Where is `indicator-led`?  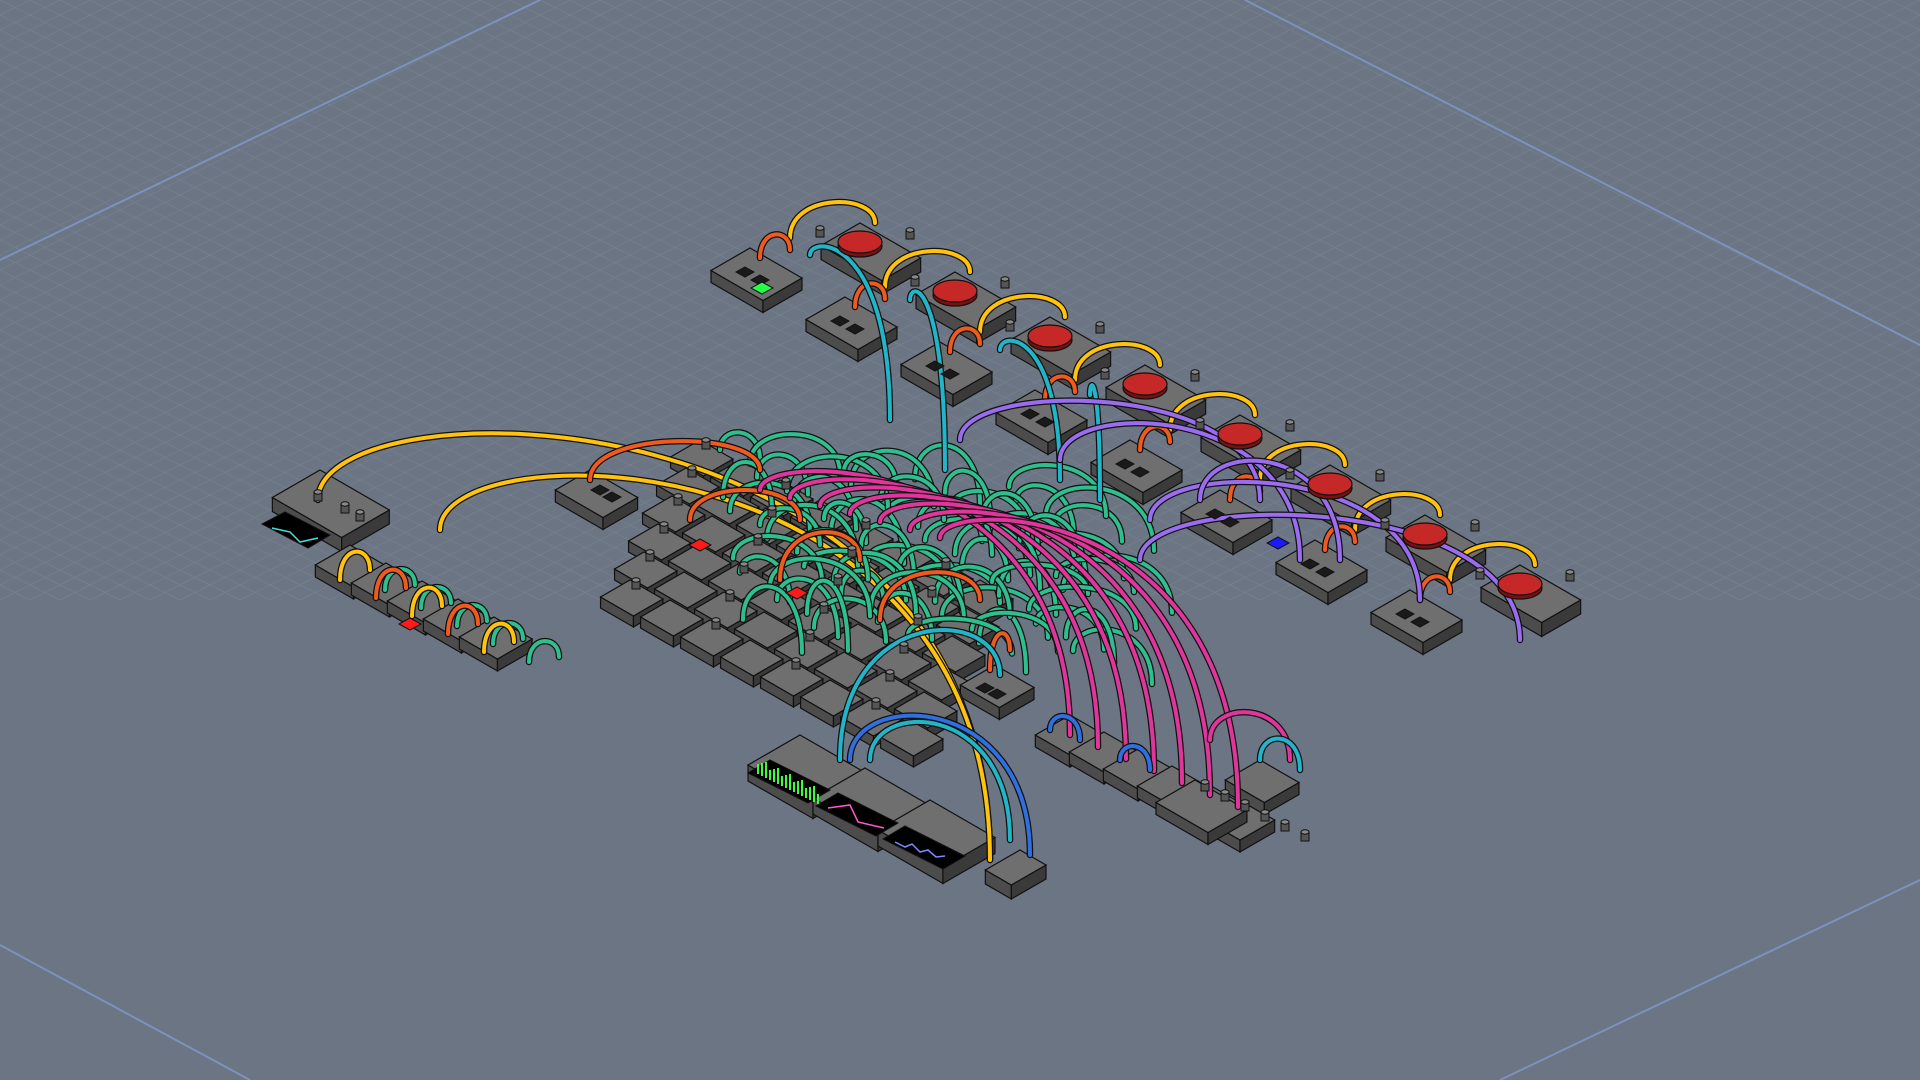 indicator-led is located at coordinates (1278, 543).